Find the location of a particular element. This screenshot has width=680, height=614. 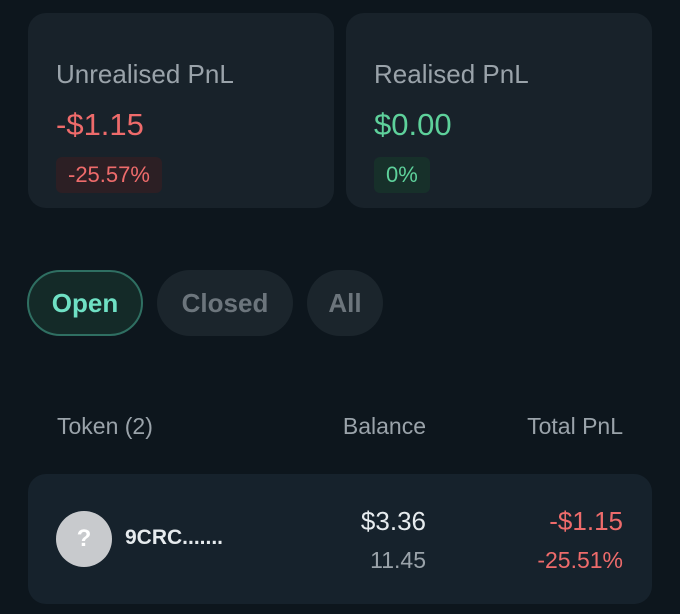

tab-closed: Closed is located at coordinates (225, 303).